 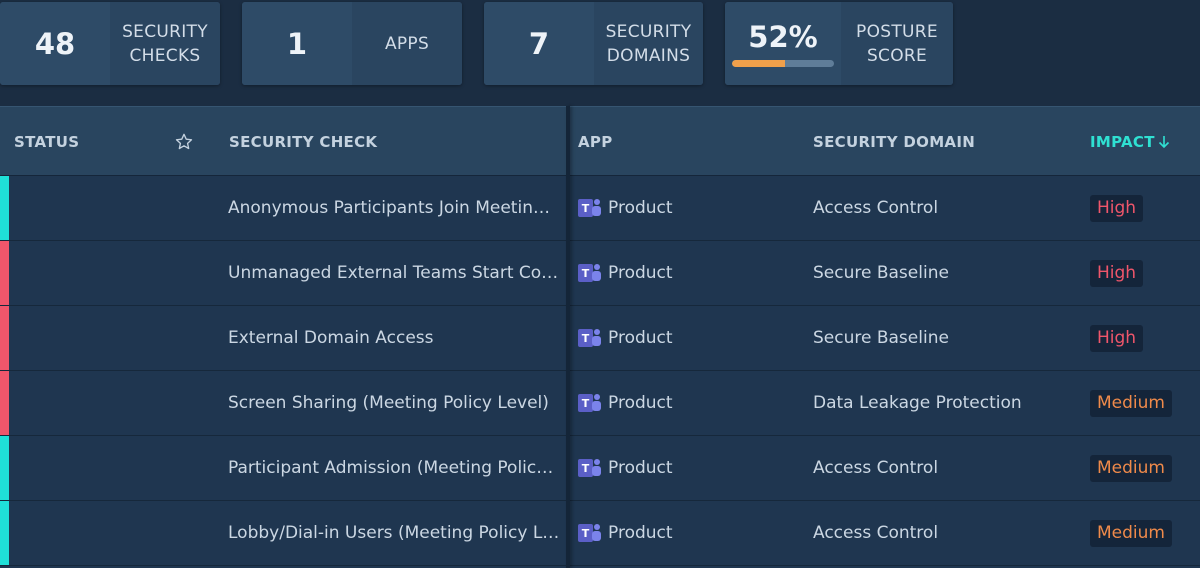 I want to click on stat-card-posture-score: 52% POSTURE SCORE, so click(x=839, y=43).